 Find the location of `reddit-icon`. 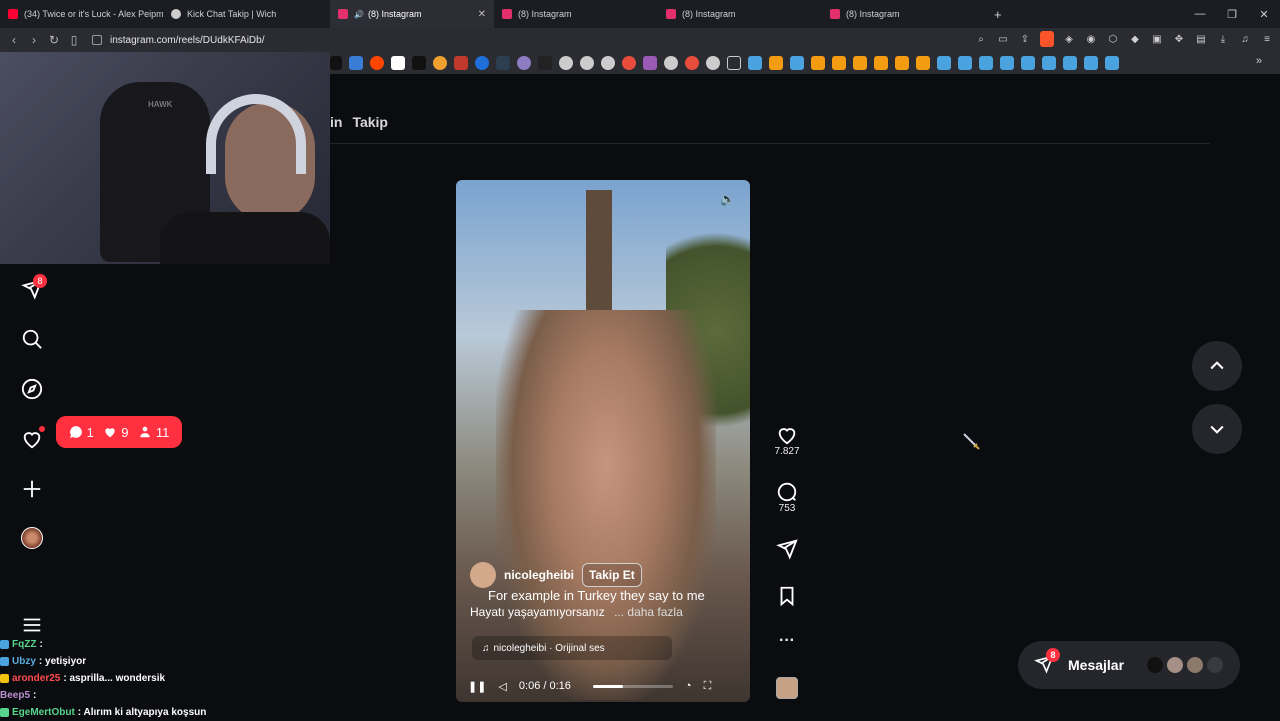

reddit-icon is located at coordinates (377, 63).